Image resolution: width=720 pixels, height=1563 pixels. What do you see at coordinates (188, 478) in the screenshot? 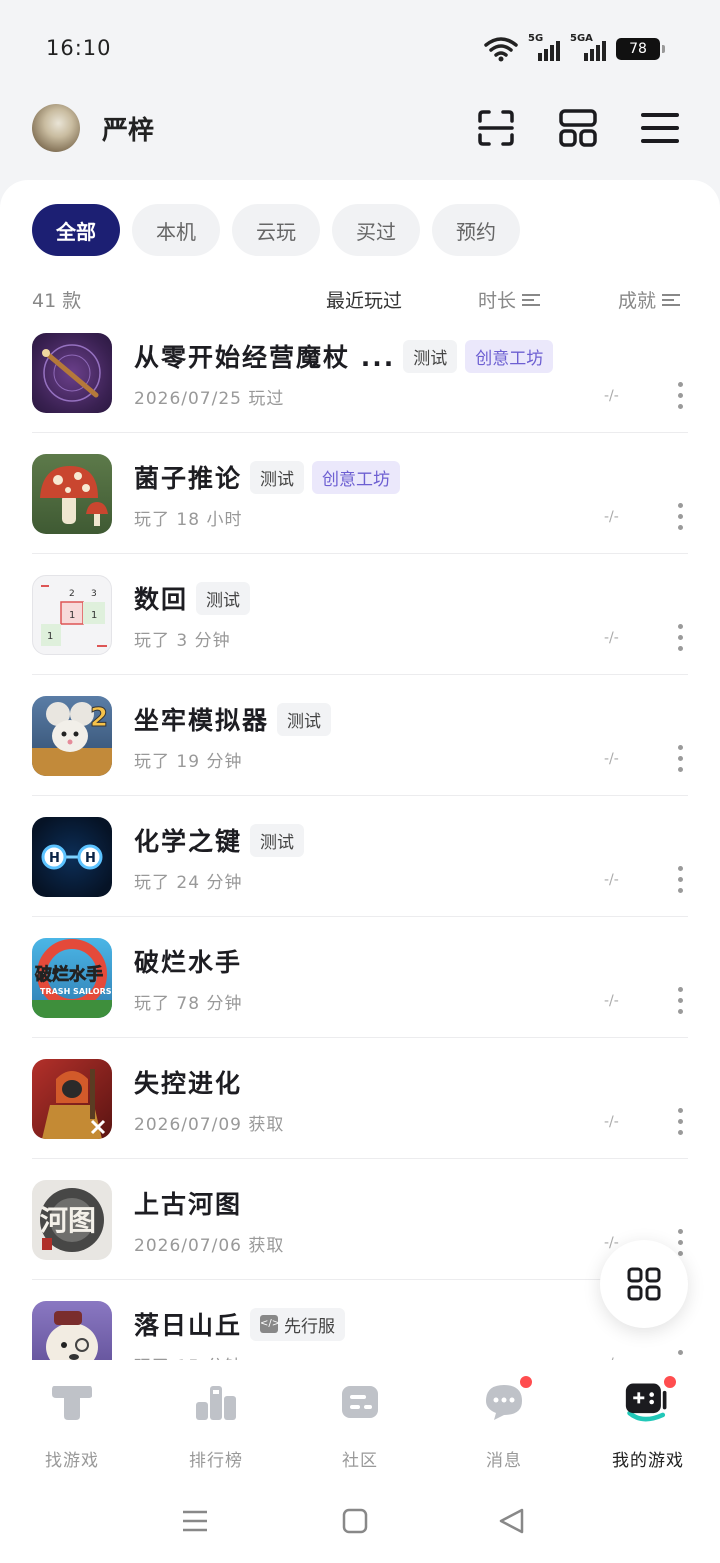
I see `game-name: 菌子推论` at bounding box center [188, 478].